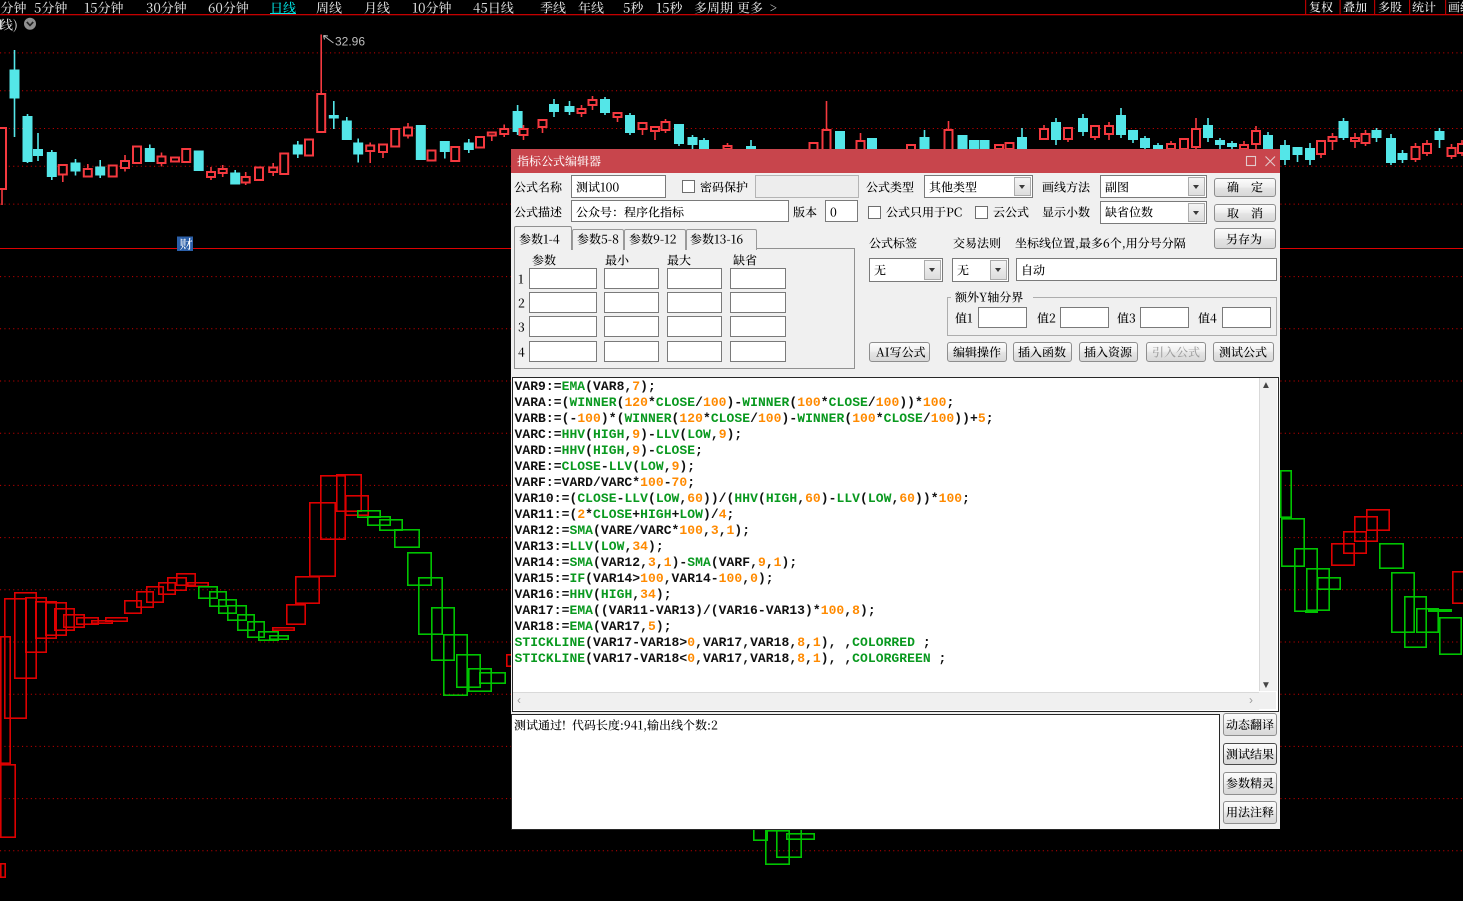  Describe the element at coordinates (350, 42) in the screenshot. I see `svg-text: 32.96` at that location.